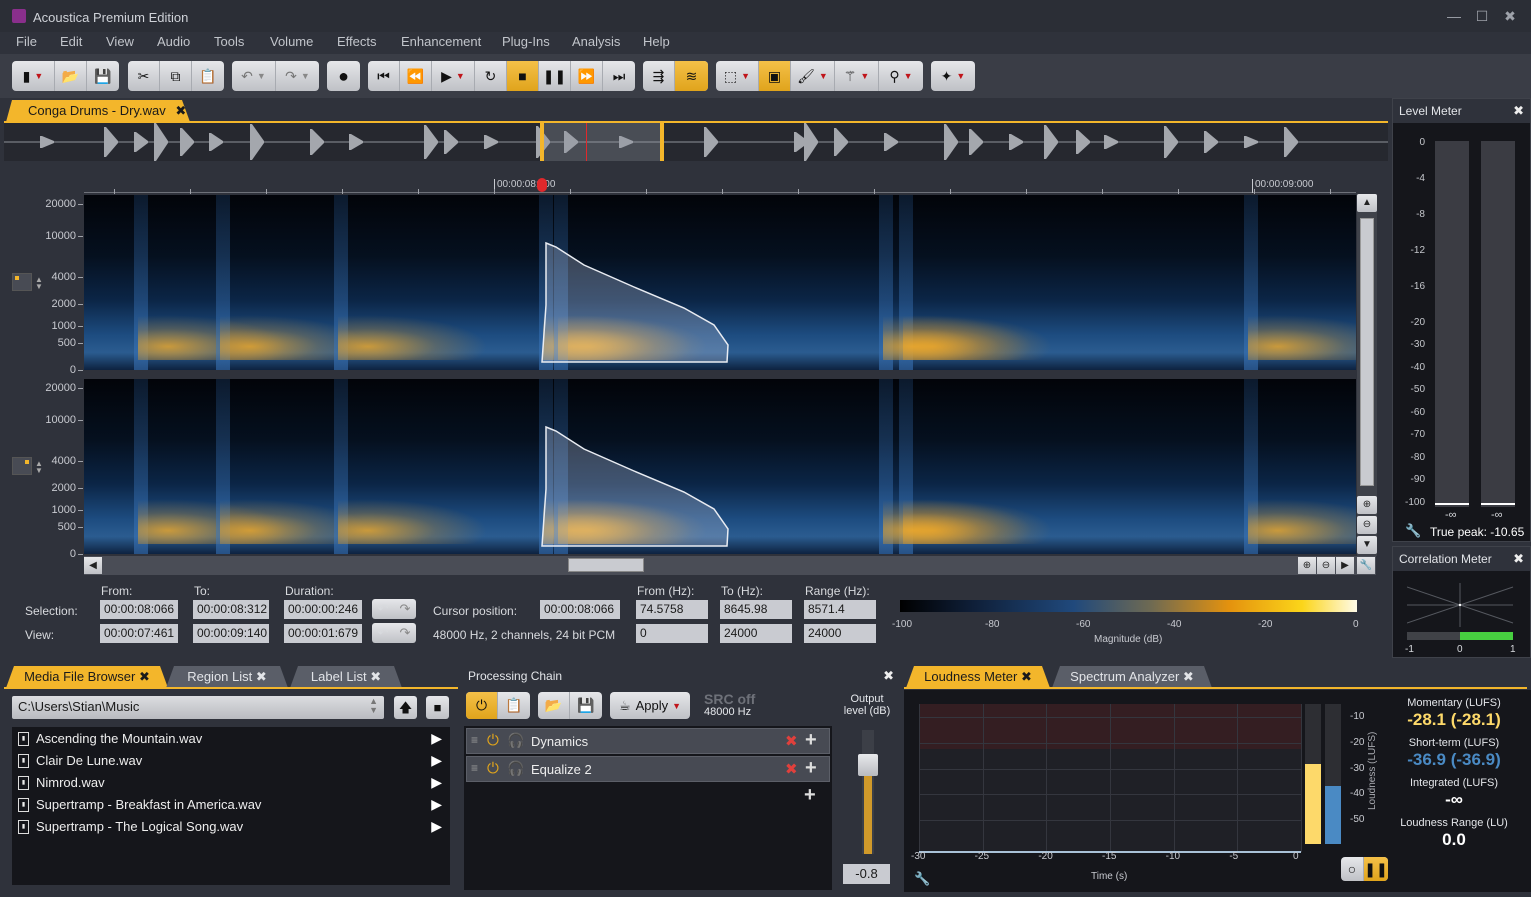 The image size is (1531, 897). What do you see at coordinates (523, 76) in the screenshot?
I see `stop-button: ■` at bounding box center [523, 76].